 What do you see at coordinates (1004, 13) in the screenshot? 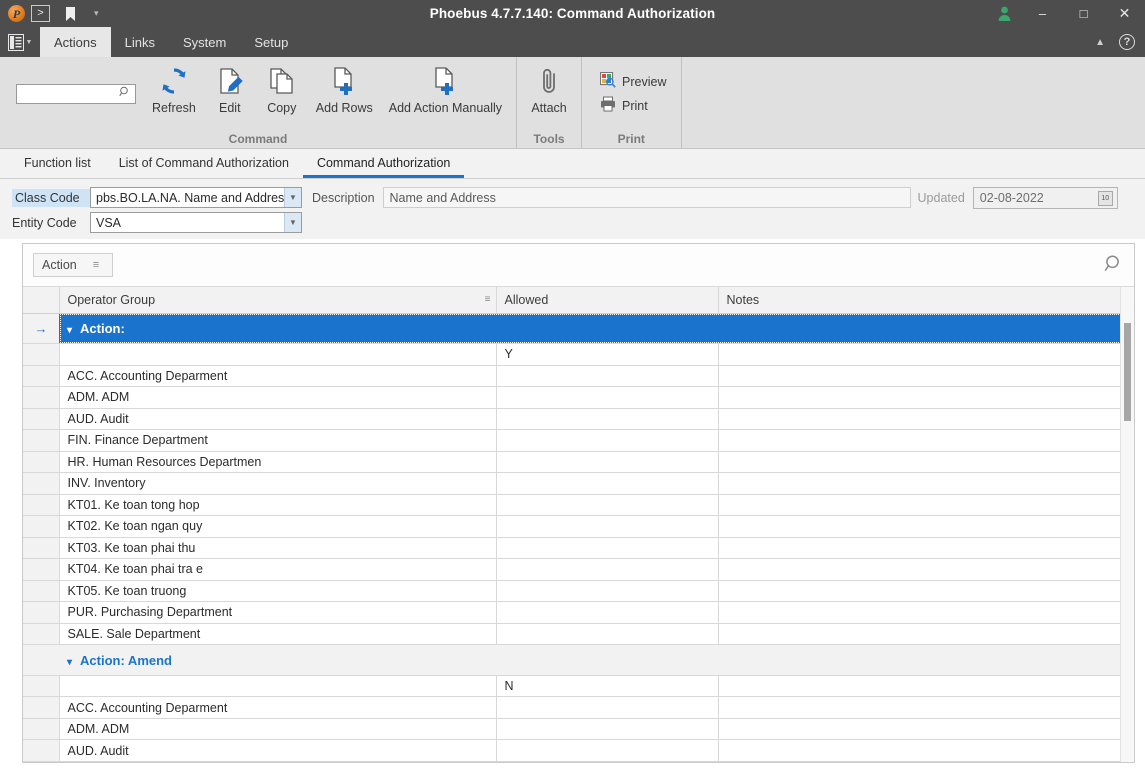
I see `user-icon` at bounding box center [1004, 13].